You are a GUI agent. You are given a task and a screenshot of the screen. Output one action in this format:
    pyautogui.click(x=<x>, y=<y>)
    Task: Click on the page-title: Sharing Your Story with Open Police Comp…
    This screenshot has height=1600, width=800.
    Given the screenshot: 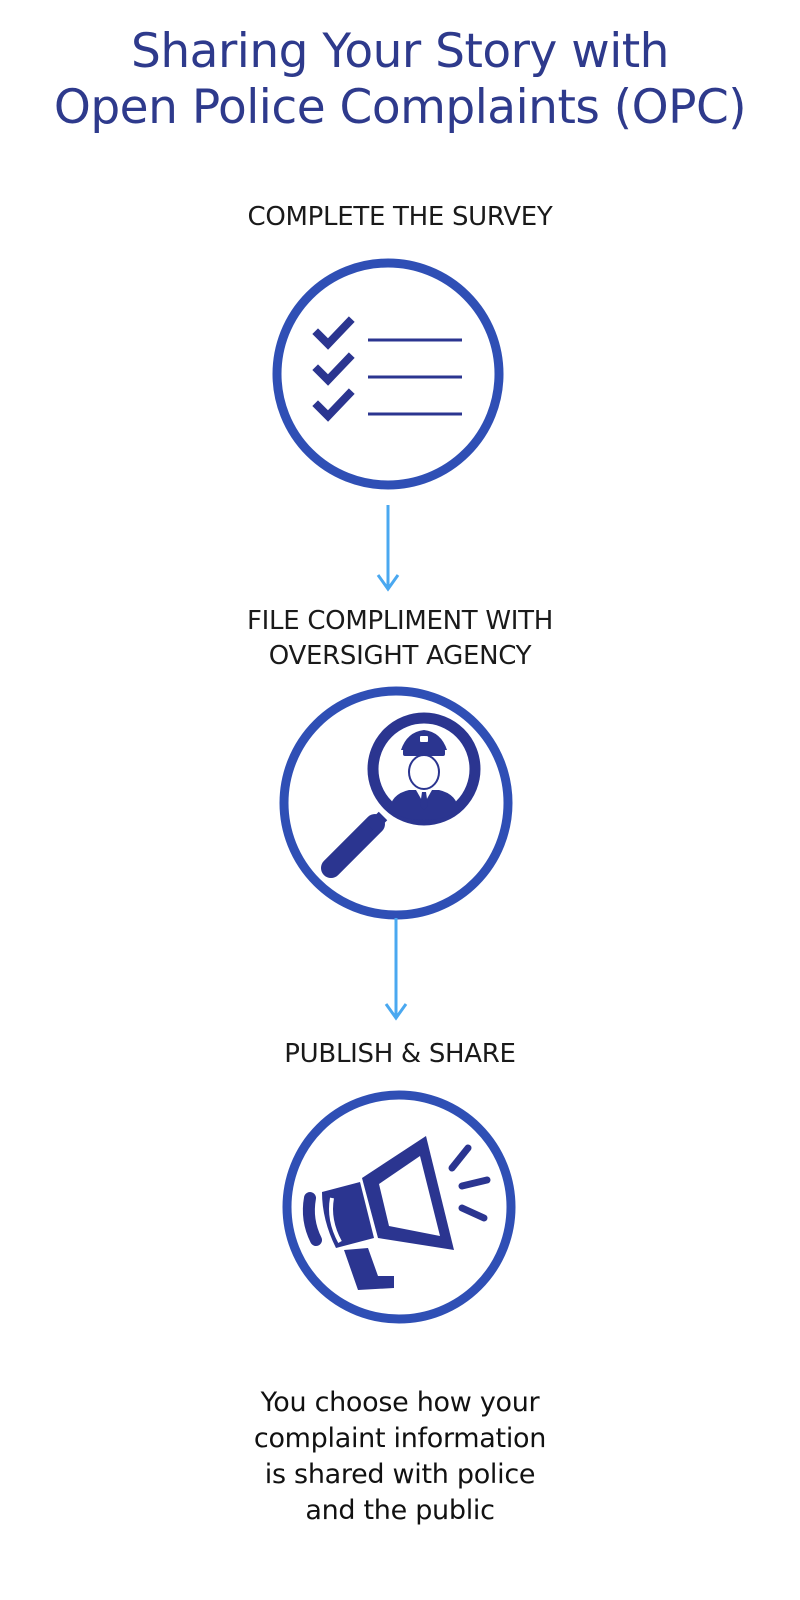 What is the action you would take?
    pyautogui.click(x=400, y=80)
    